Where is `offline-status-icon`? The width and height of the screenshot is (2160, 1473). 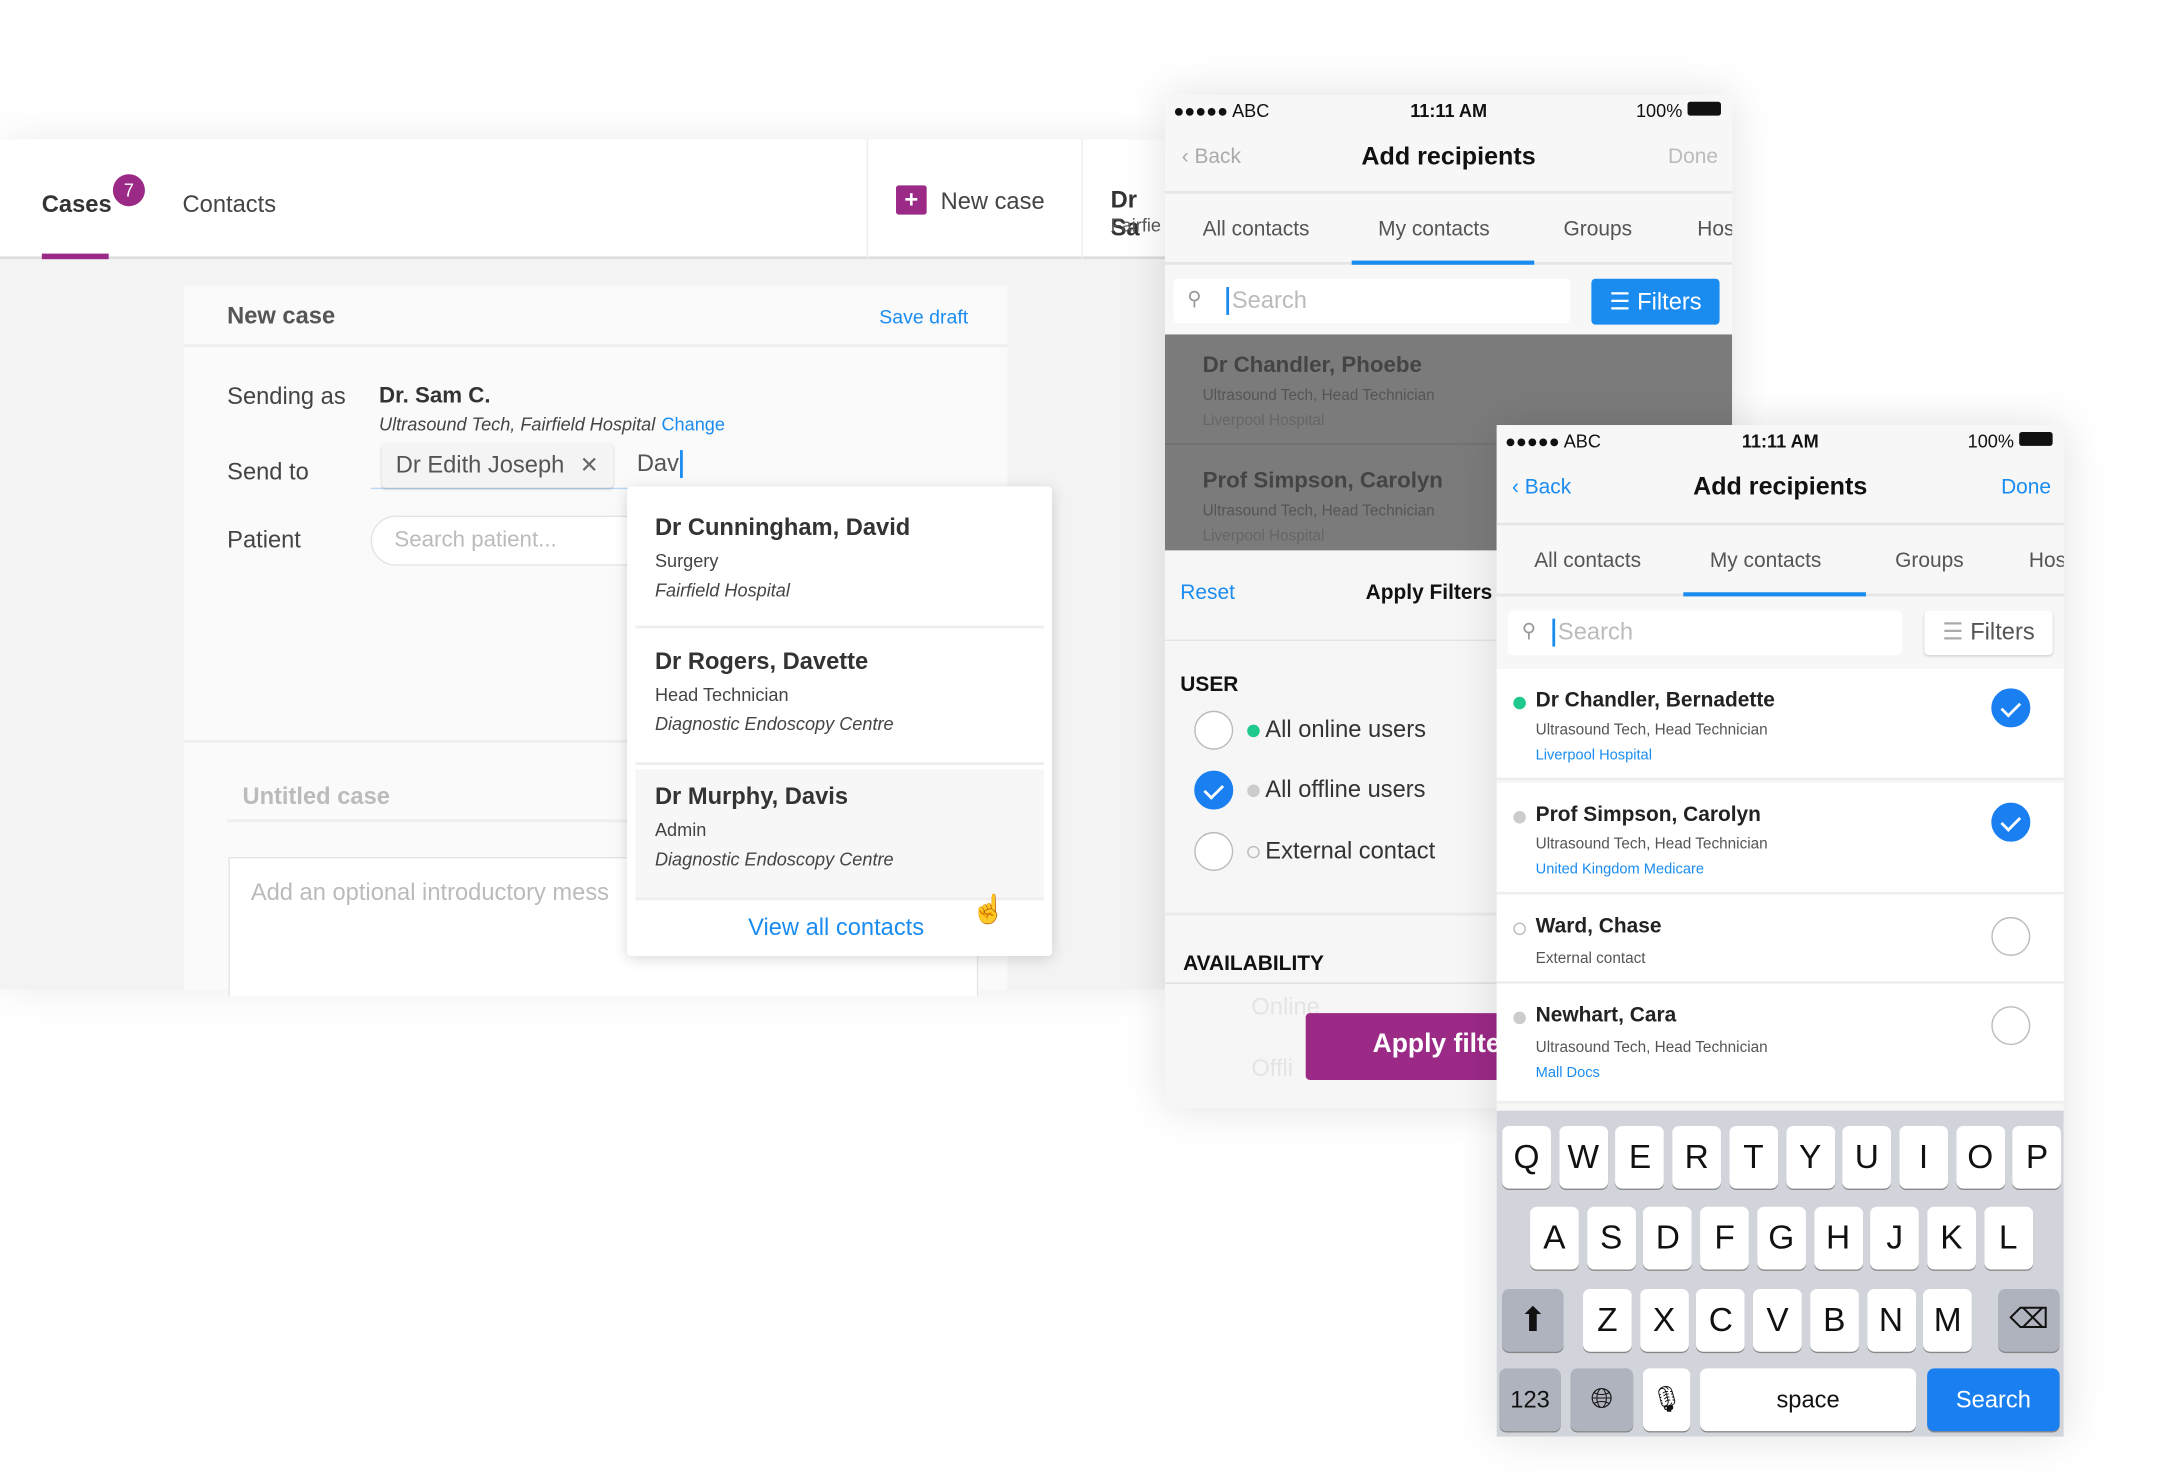 offline-status-icon is located at coordinates (1519, 1018).